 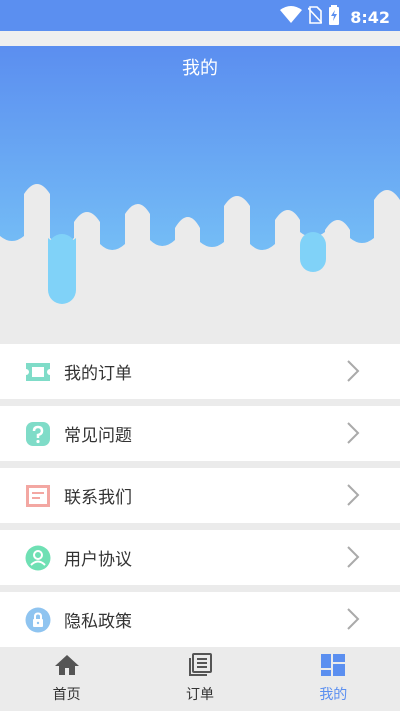 What do you see at coordinates (98, 374) in the screenshot?
I see `menu-label: 我的订单` at bounding box center [98, 374].